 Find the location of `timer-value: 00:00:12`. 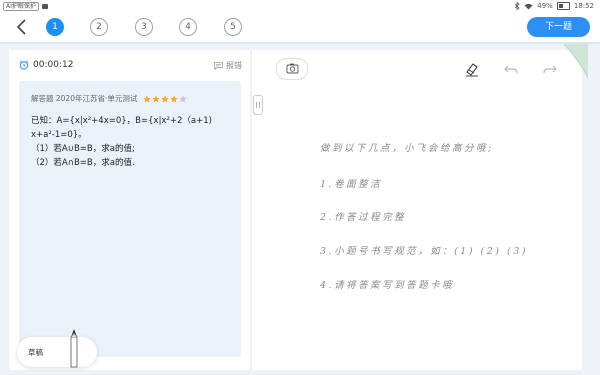

timer-value: 00:00:12 is located at coordinates (53, 65).